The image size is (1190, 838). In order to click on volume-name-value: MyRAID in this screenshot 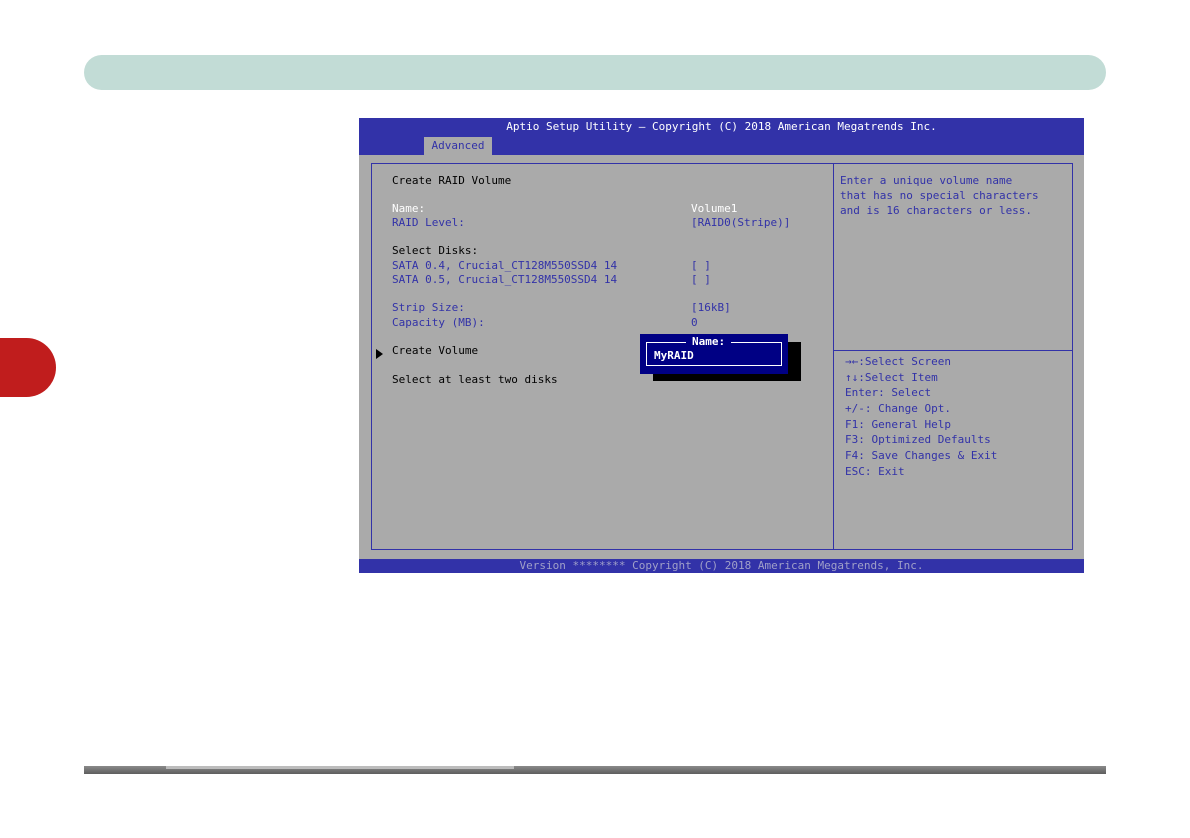, I will do `click(674, 356)`.